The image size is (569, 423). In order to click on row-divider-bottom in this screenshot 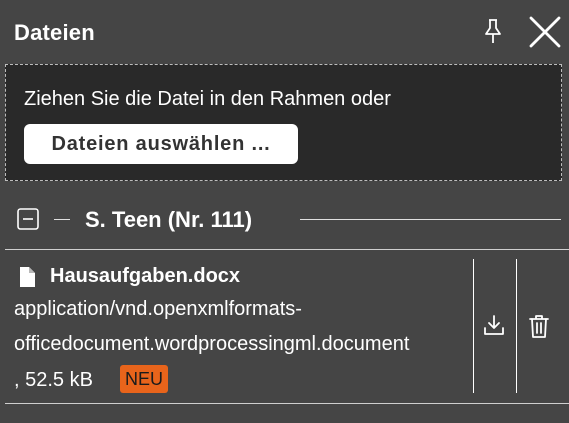, I will do `click(287, 403)`.